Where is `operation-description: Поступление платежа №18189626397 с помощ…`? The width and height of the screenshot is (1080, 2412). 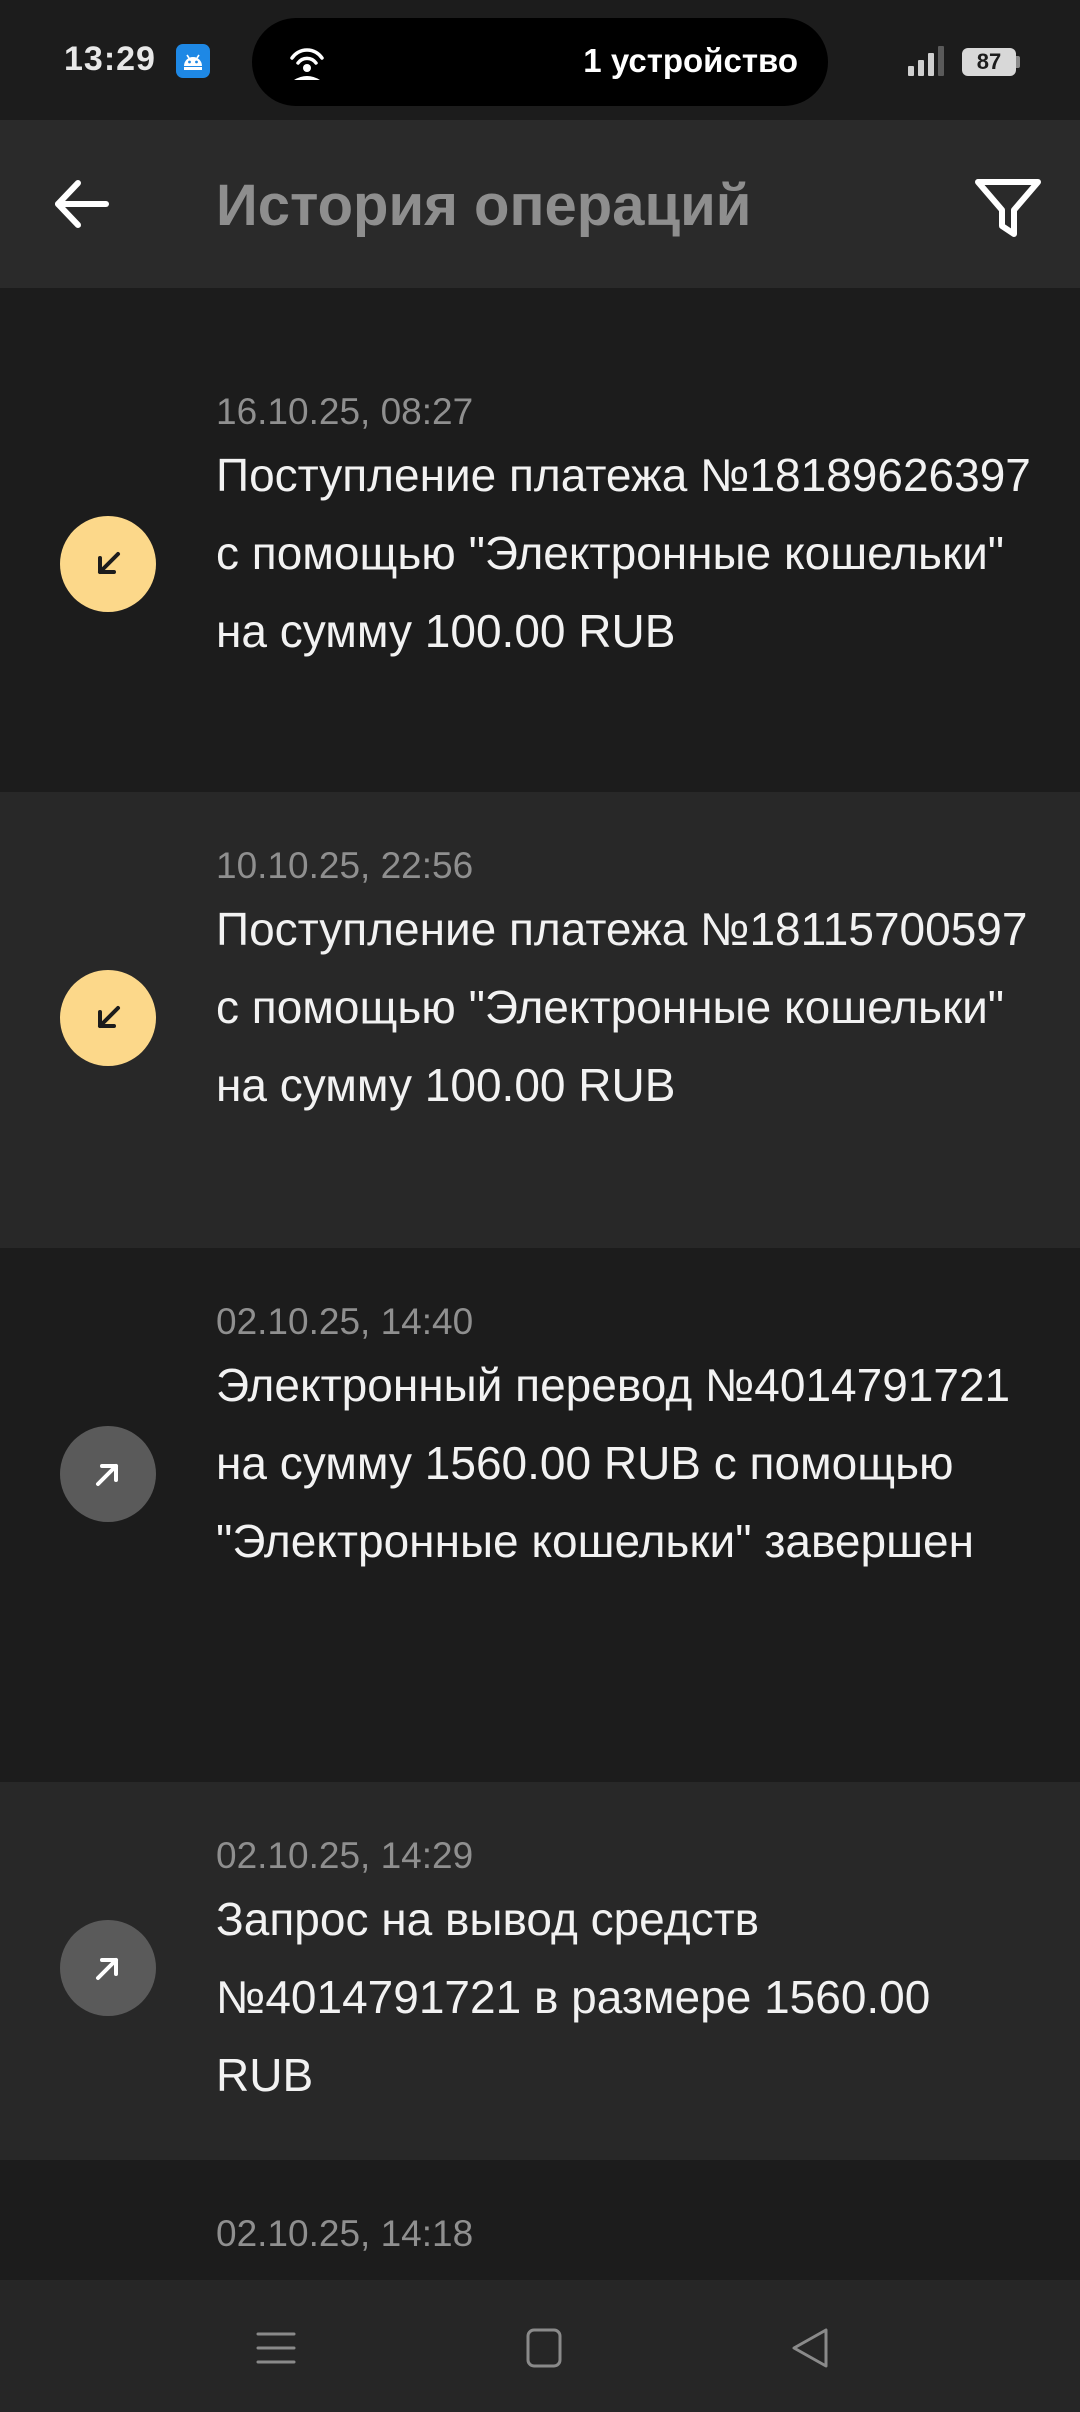
operation-description: Поступление платежа №18189626397 с помощ… is located at coordinates (623, 553).